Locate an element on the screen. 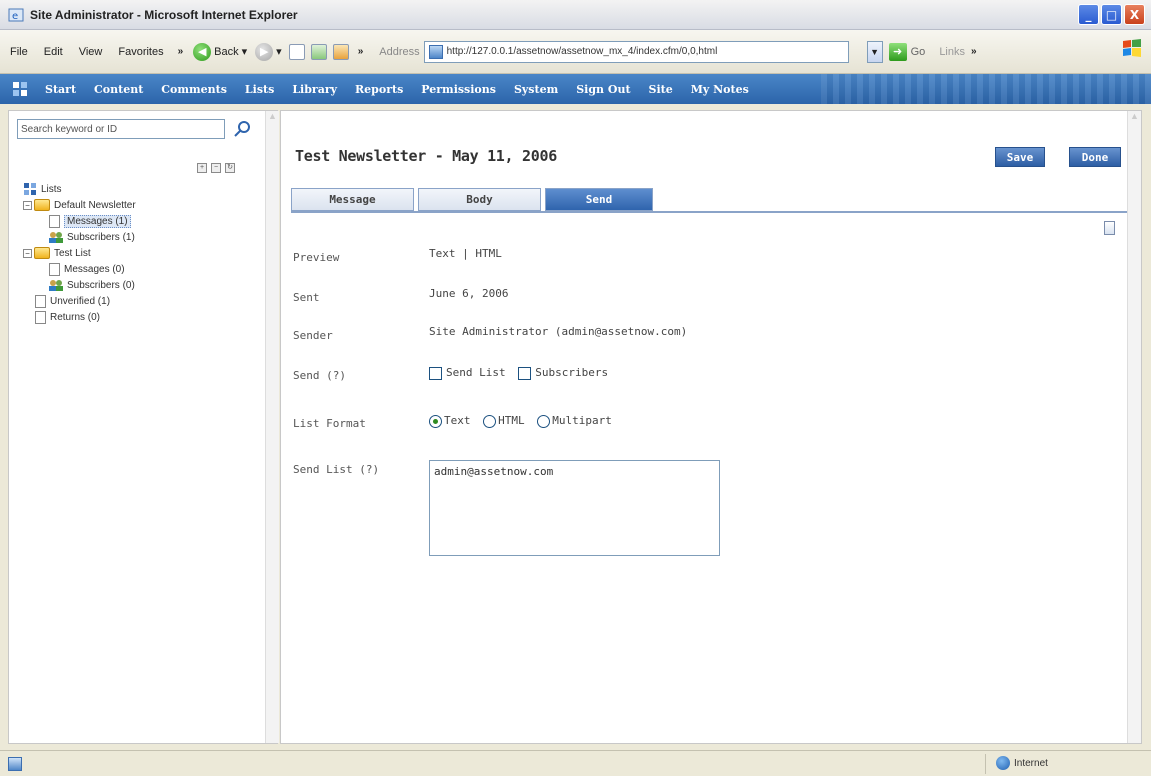 The height and width of the screenshot is (776, 1151). nav-pattern is located at coordinates (986, 89).